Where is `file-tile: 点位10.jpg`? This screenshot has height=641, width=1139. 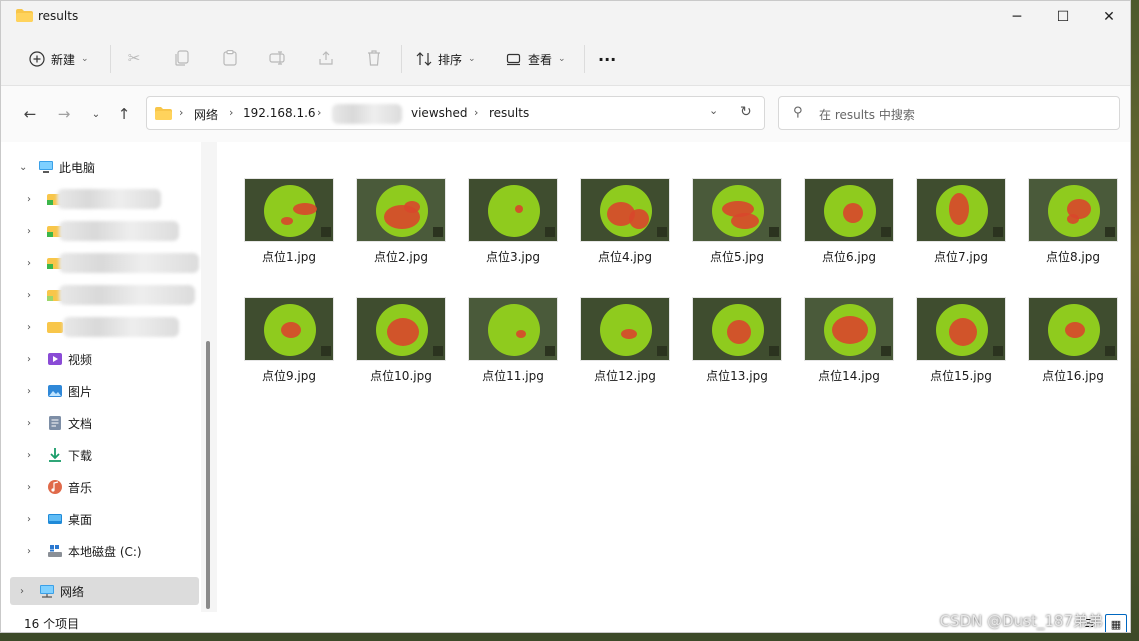
file-tile: 点位10.jpg is located at coordinates (401, 345).